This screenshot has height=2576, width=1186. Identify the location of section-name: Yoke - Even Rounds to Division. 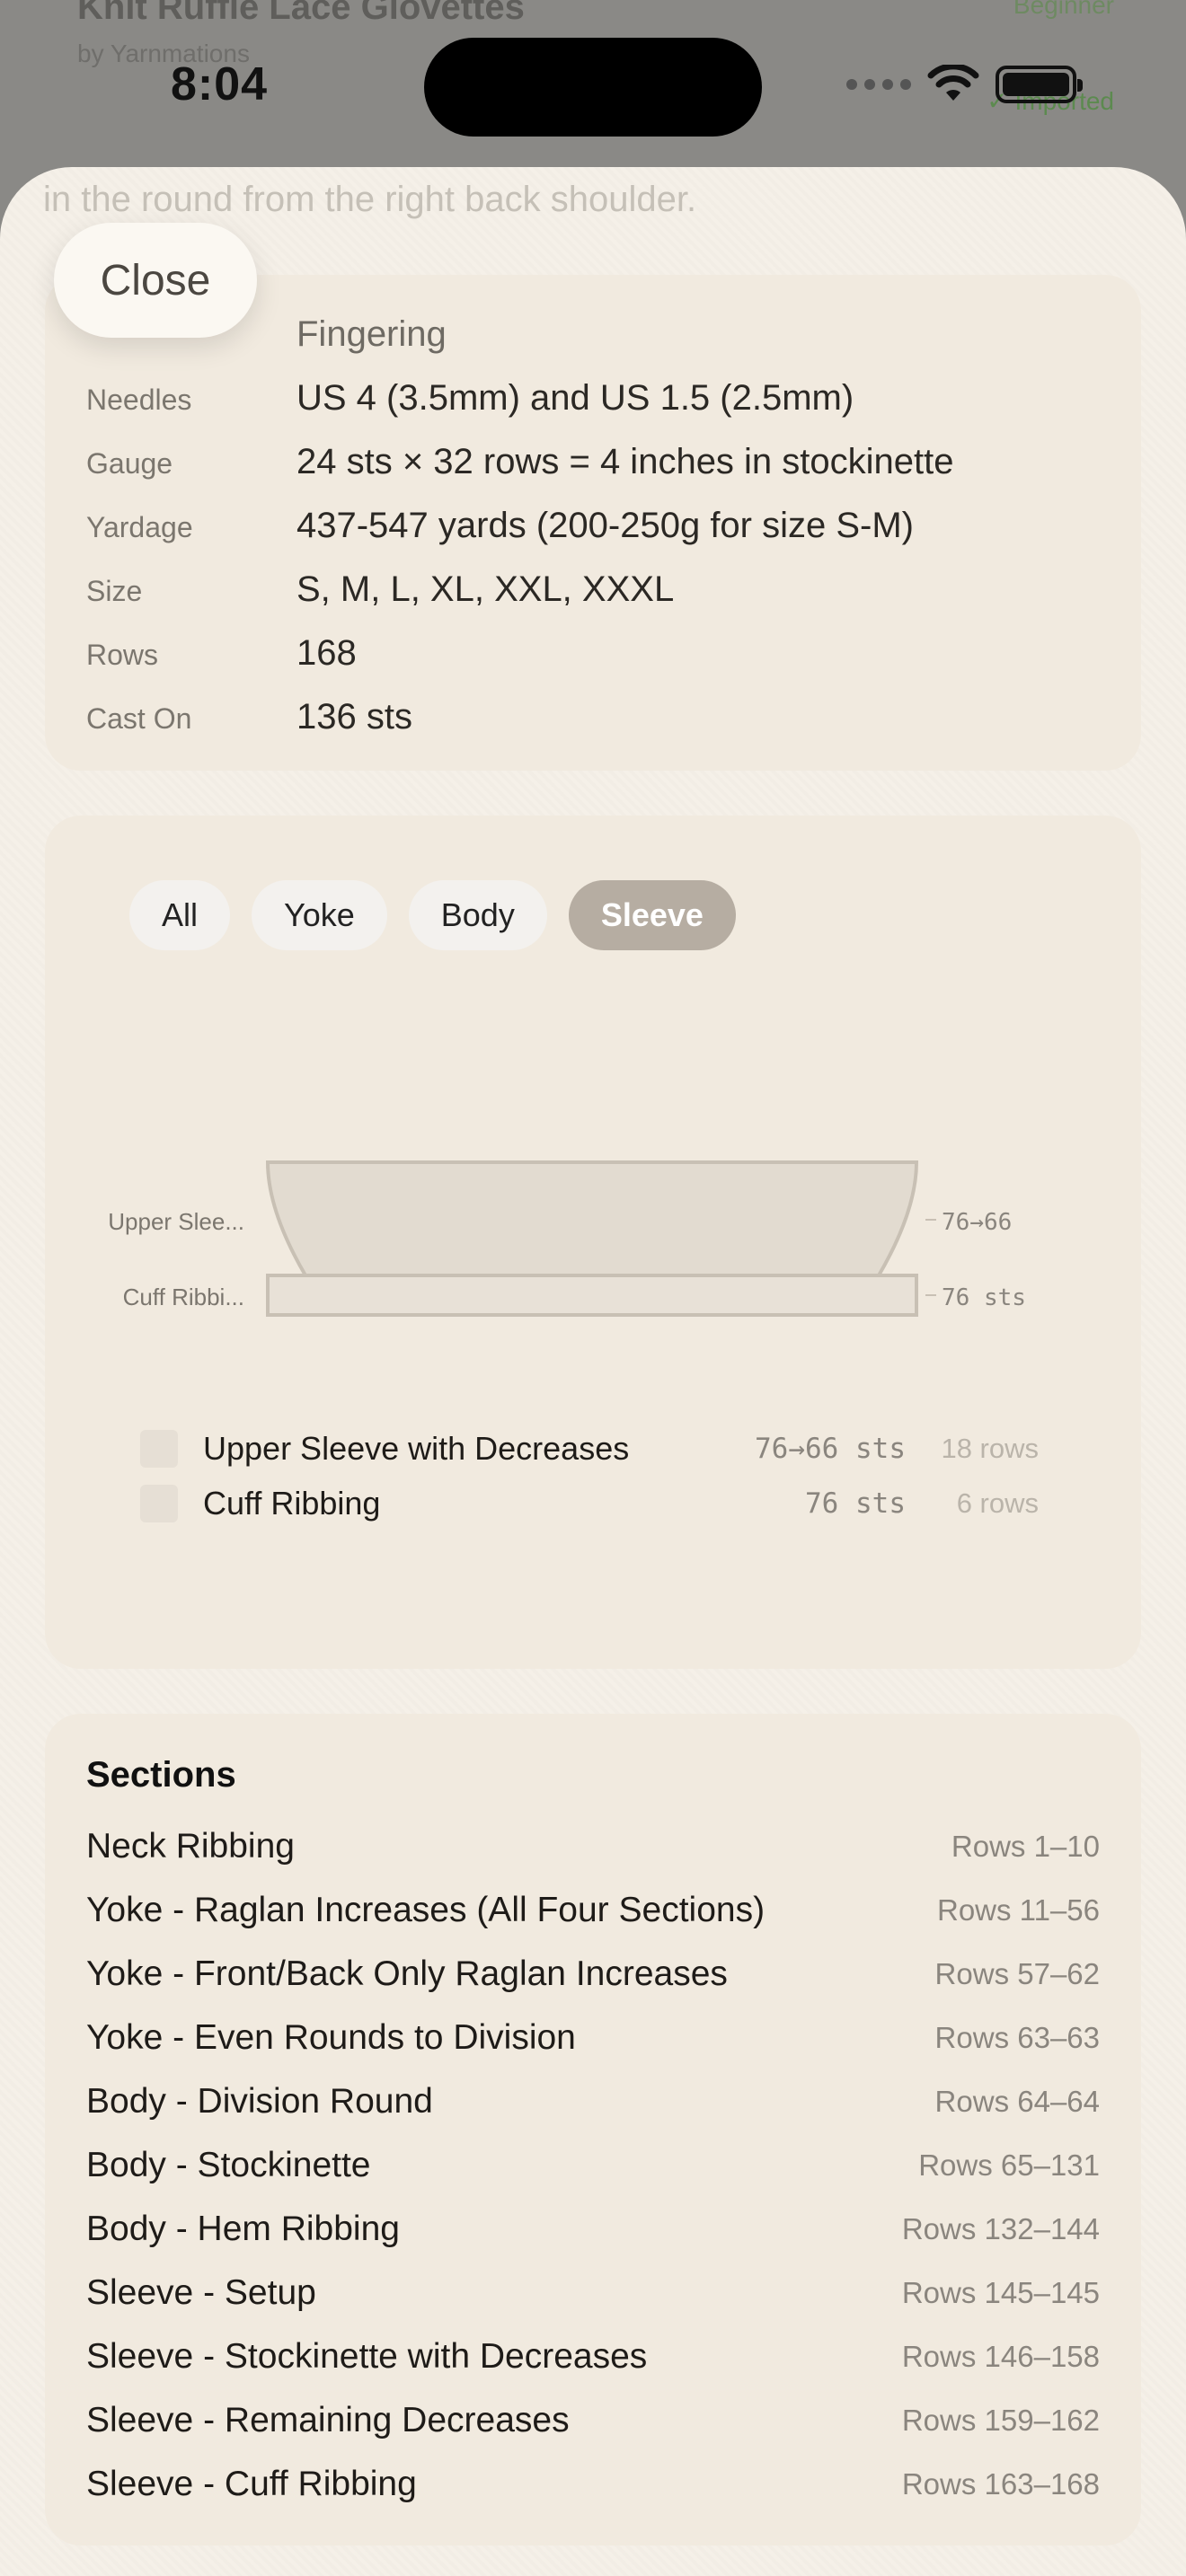
(331, 2037).